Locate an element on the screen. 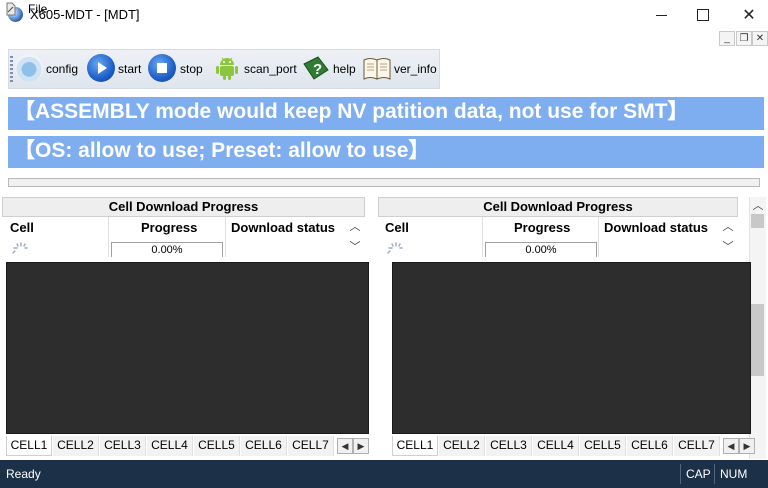 The width and height of the screenshot is (768, 488). help-button-label: help is located at coordinates (344, 69).